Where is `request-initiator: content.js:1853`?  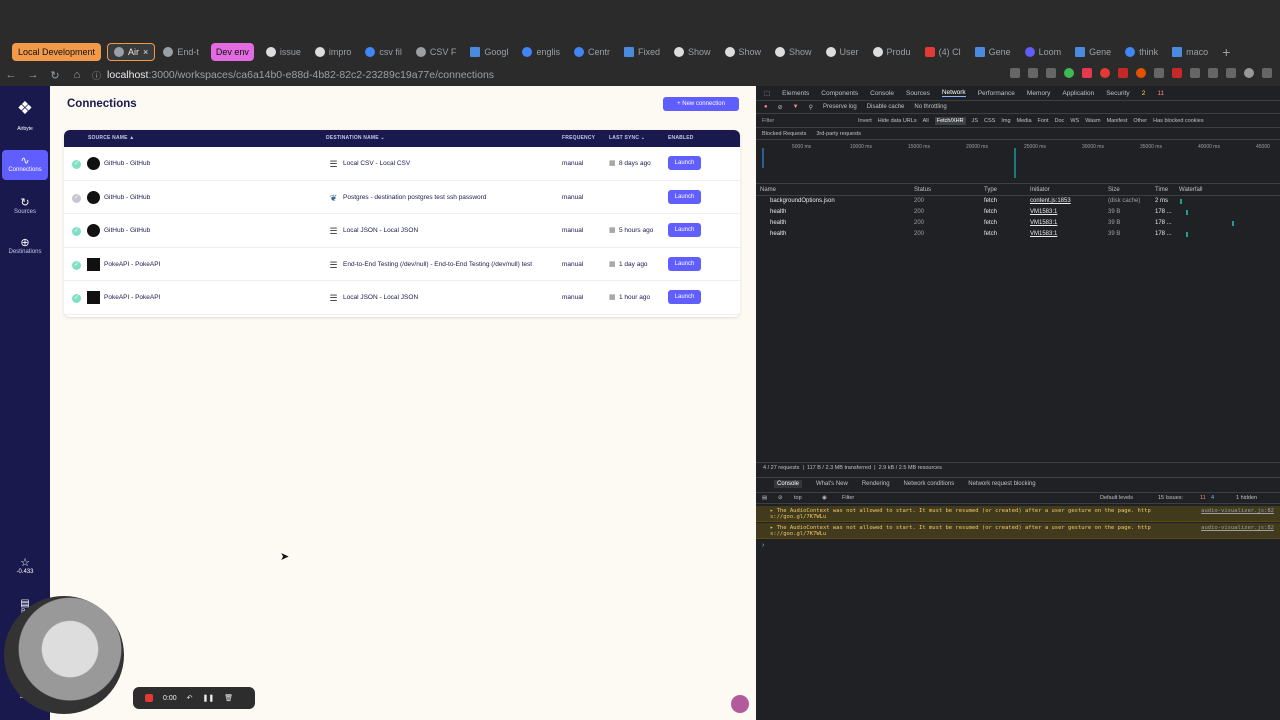 request-initiator: content.js:1853 is located at coordinates (1050, 201).